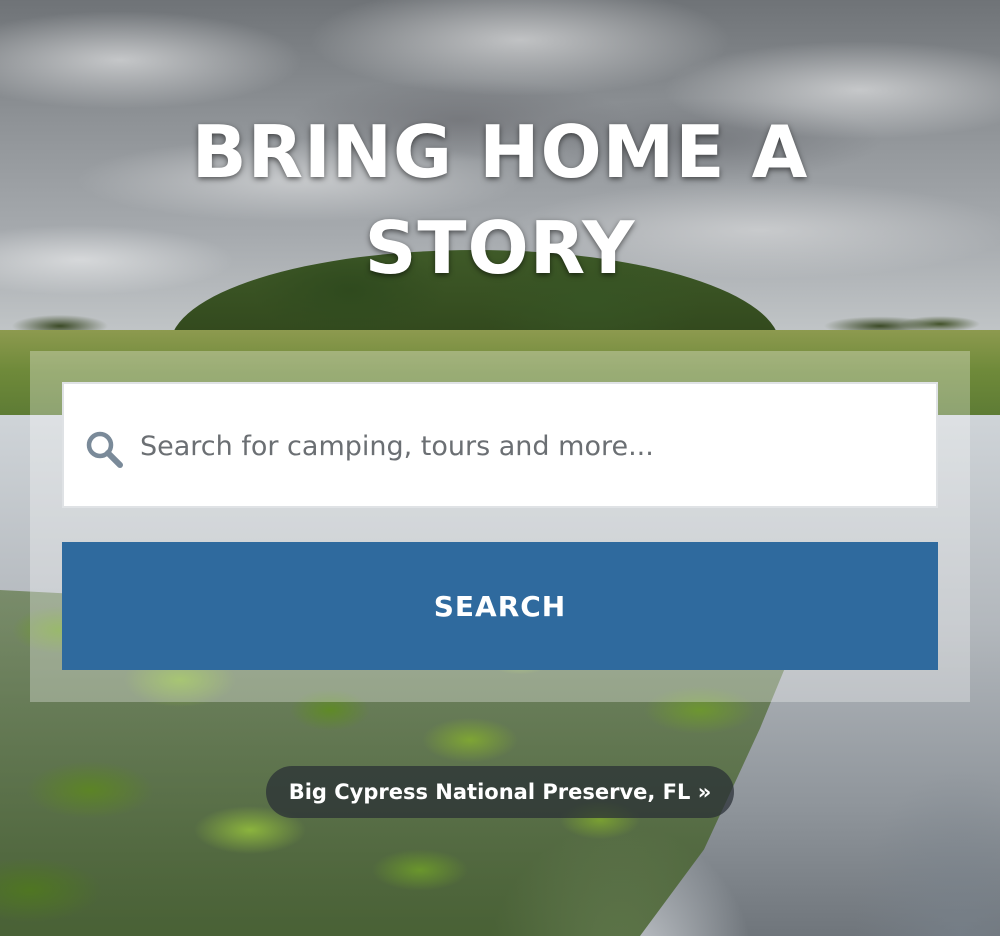 This screenshot has height=936, width=1000. What do you see at coordinates (500, 606) in the screenshot?
I see `search-button: SEARCH` at bounding box center [500, 606].